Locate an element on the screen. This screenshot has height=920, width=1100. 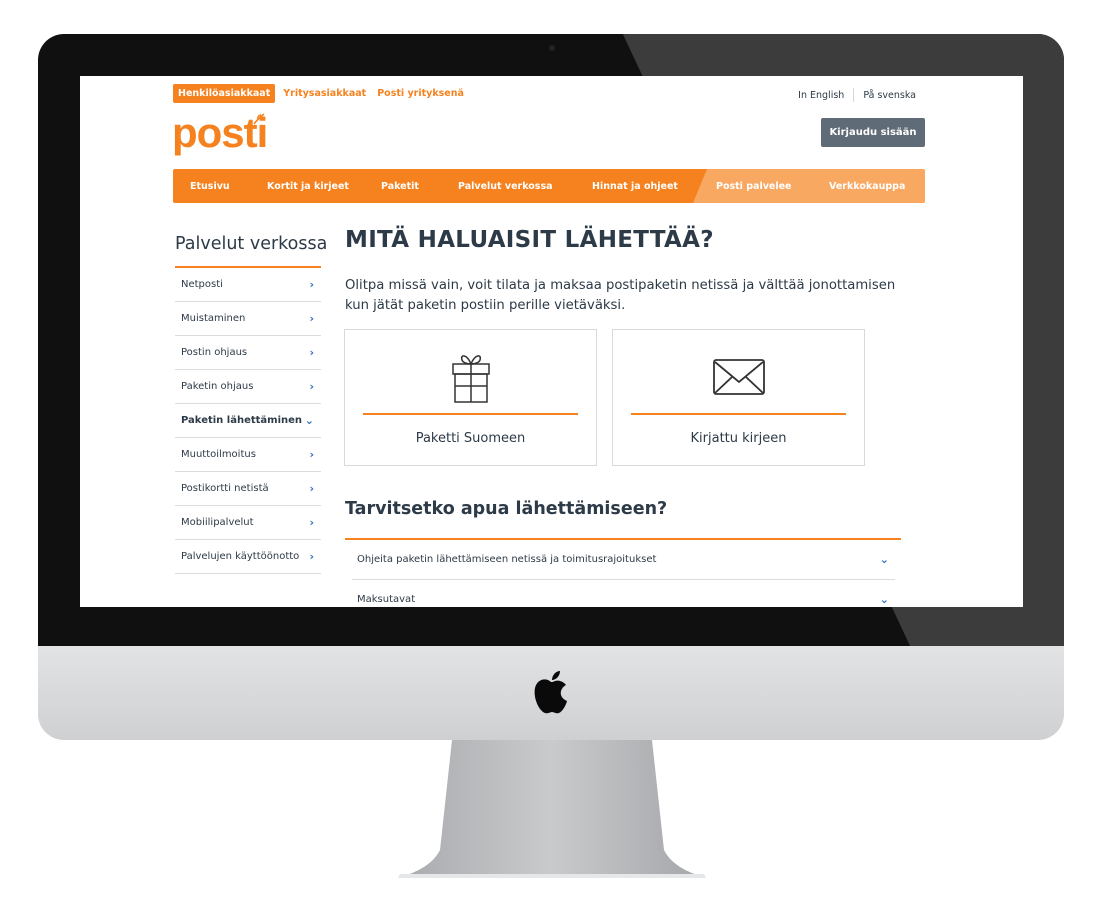
sidebar-item-muuttoilmoitus: Muuttoilmoitus › is located at coordinates (248, 455).